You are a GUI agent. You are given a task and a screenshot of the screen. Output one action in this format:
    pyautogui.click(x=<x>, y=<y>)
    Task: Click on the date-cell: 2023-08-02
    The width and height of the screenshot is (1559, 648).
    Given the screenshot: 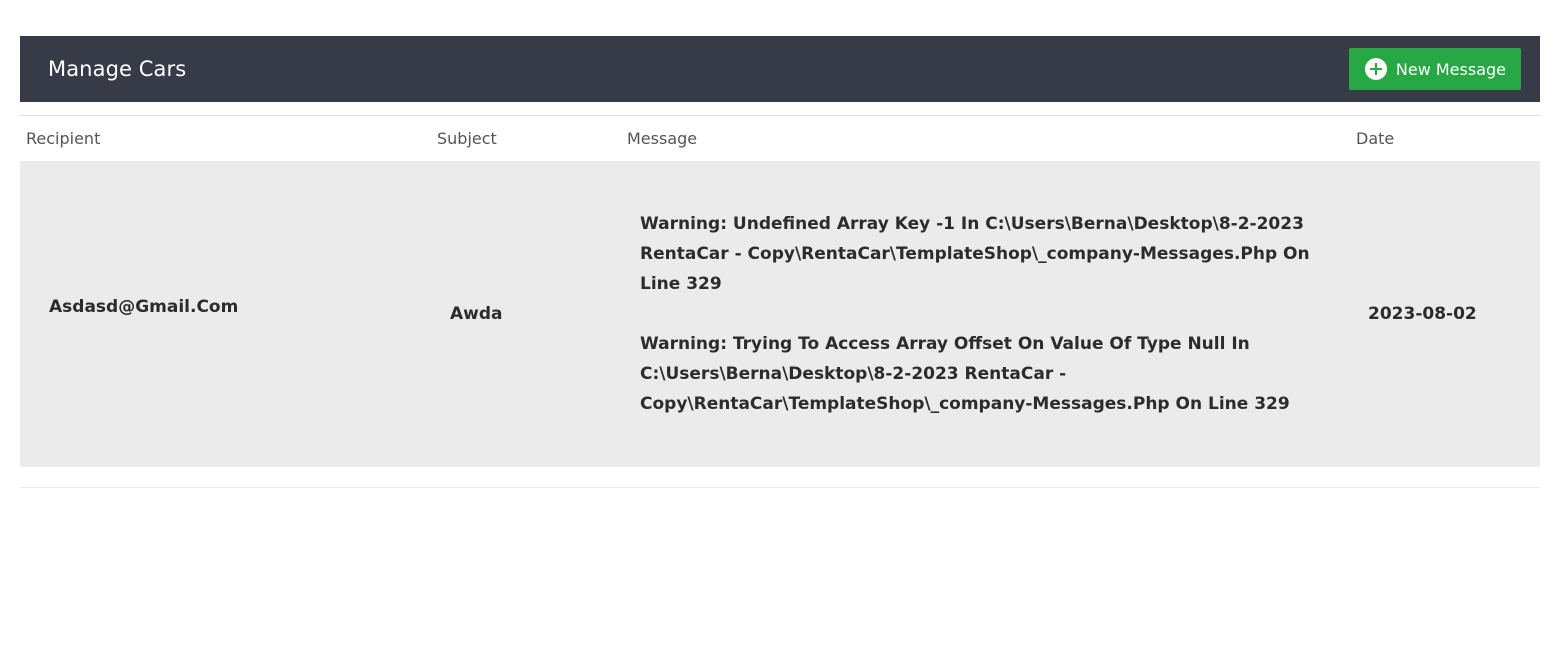 What is the action you would take?
    pyautogui.click(x=1422, y=313)
    